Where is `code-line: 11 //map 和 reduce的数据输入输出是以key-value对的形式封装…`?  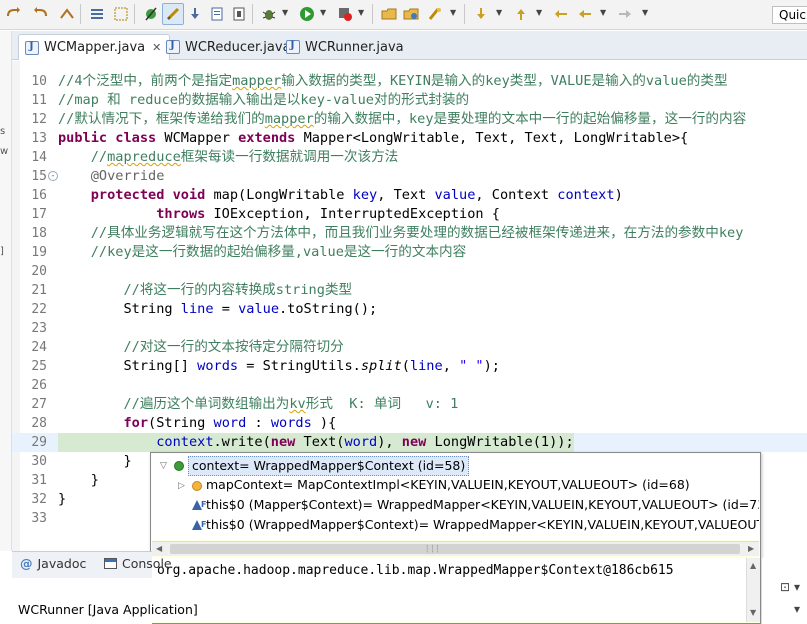 code-line: 11 //map 和 reduce的数据输入输出是以key-value对的形式封装… is located at coordinates (409, 100).